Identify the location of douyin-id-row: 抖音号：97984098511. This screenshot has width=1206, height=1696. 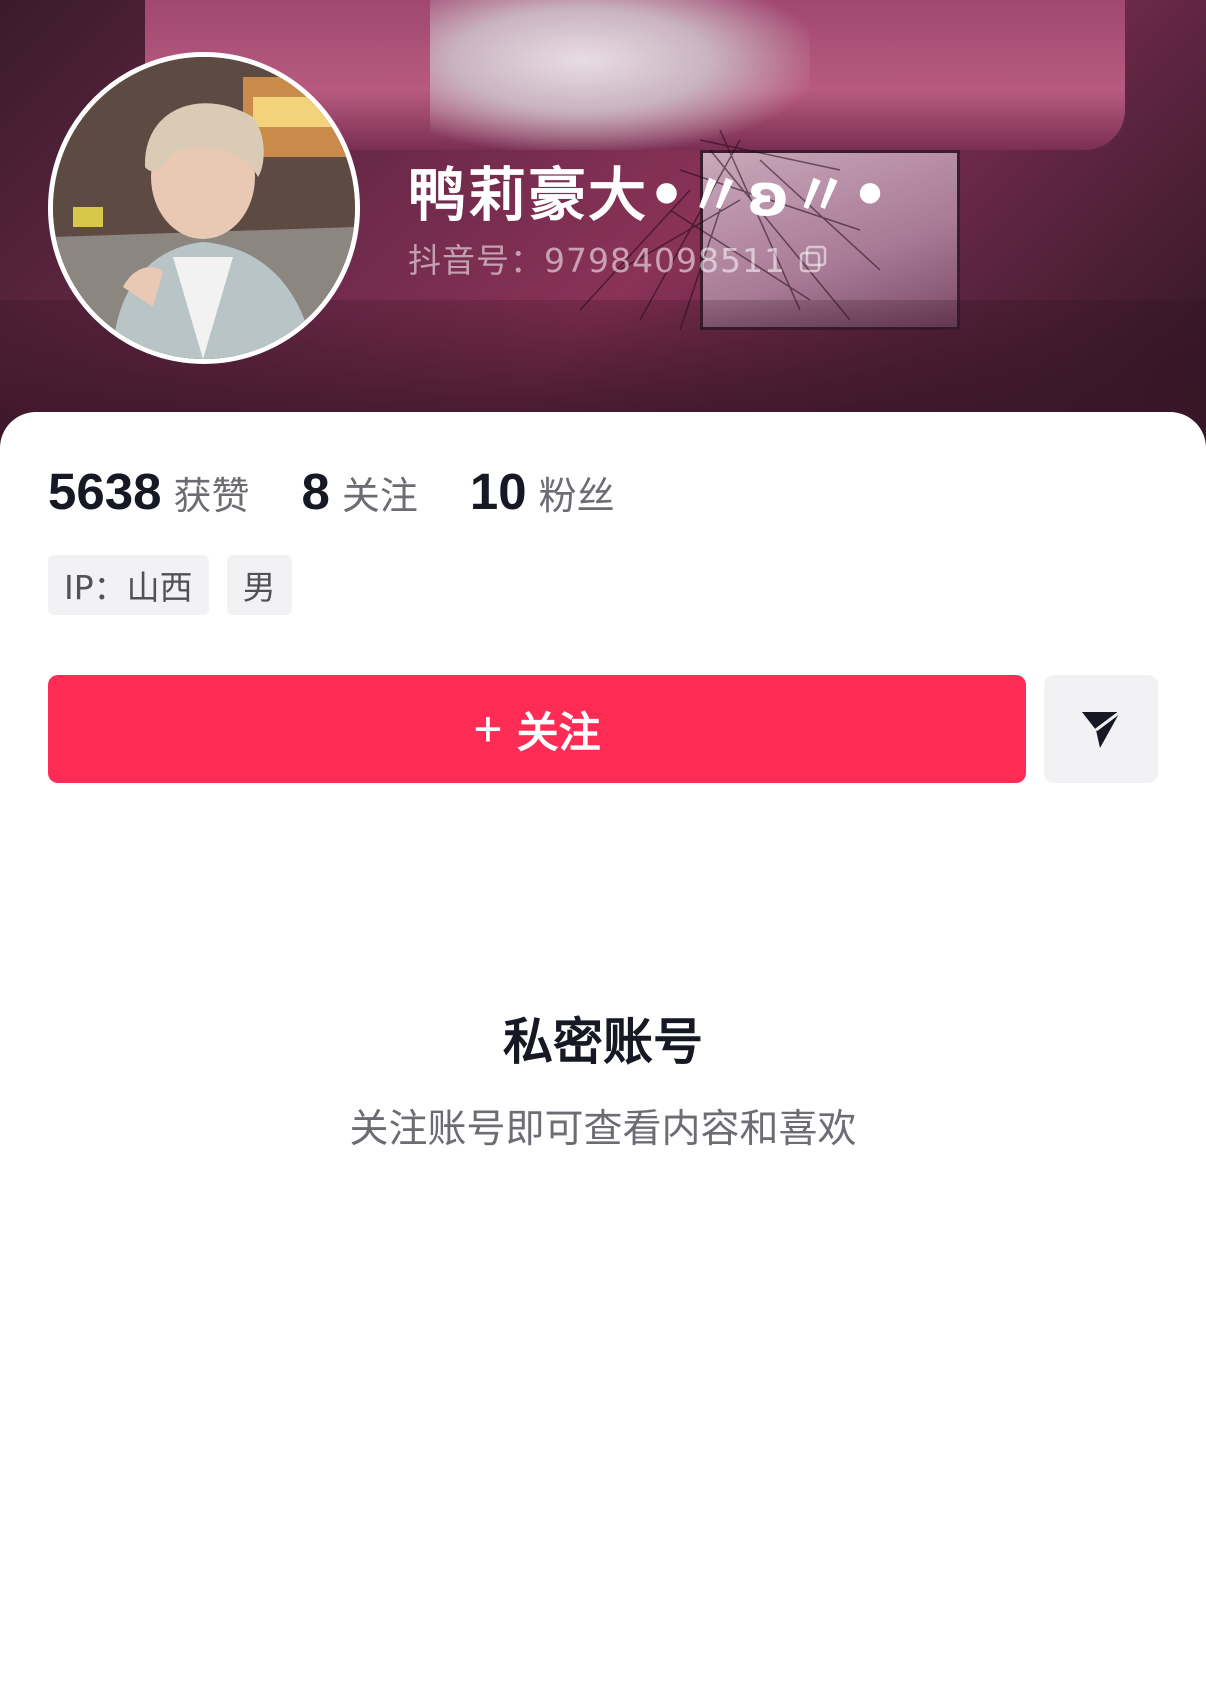
(618, 258).